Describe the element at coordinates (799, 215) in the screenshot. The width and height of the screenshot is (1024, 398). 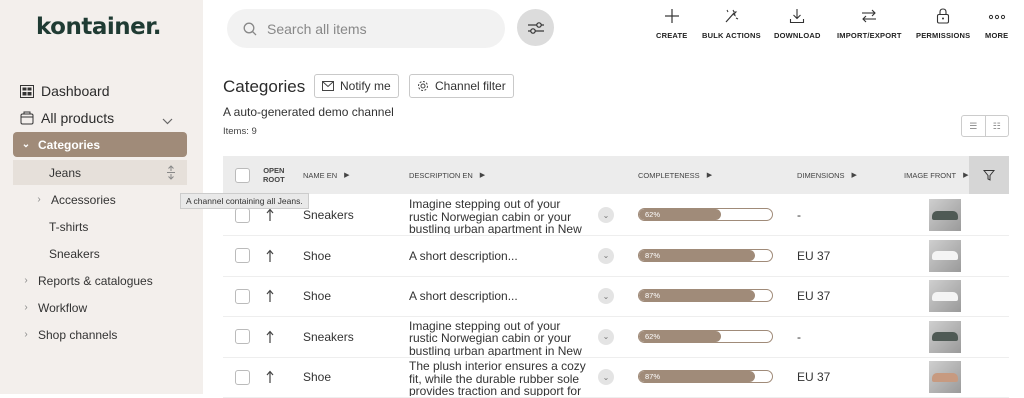
I see `row-dimensions: -` at that location.